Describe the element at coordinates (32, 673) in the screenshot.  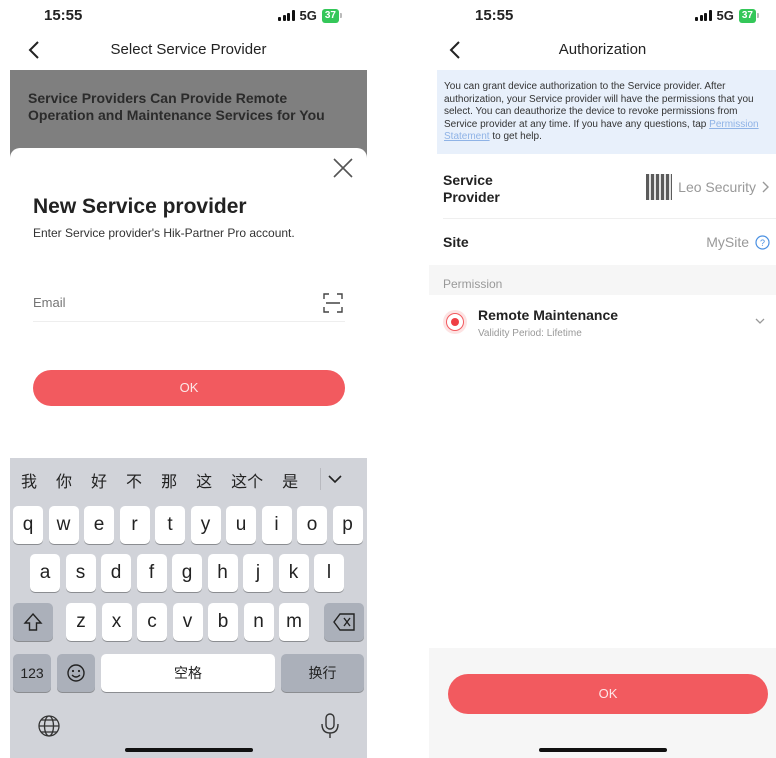
I see `numbers-key: 123` at that location.